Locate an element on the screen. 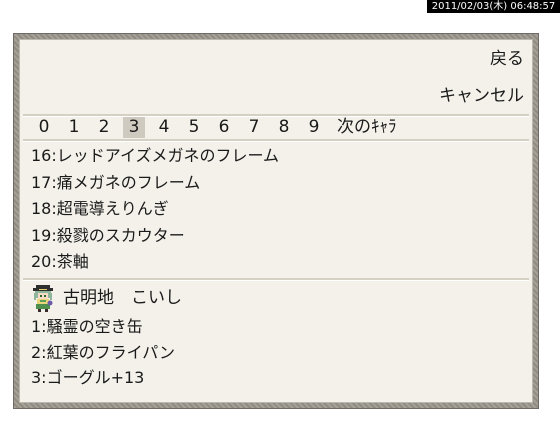 Image resolution: width=560 pixels, height=432 pixels. char-tab-4: 4 is located at coordinates (164, 127).